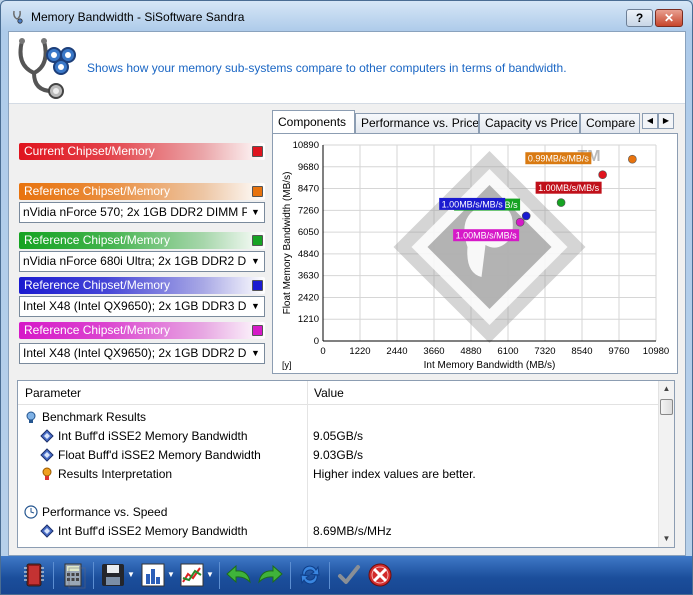 This screenshot has height=595, width=693. I want to click on data-label: 0.99MB/s/MB/s, so click(559, 159).